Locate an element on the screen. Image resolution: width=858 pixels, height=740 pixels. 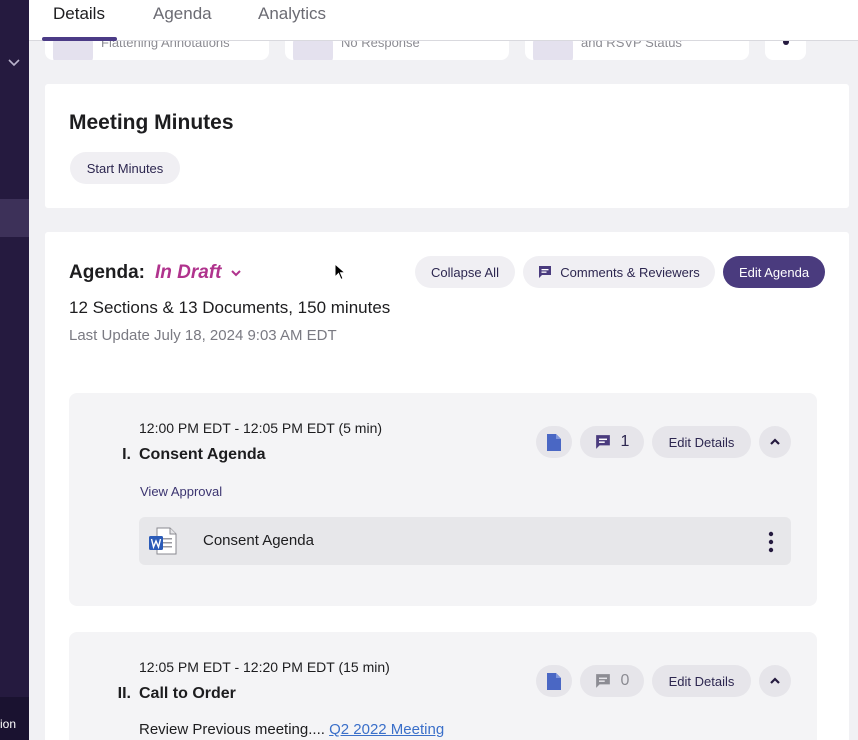
agenda-label: Agenda: is located at coordinates (107, 272).